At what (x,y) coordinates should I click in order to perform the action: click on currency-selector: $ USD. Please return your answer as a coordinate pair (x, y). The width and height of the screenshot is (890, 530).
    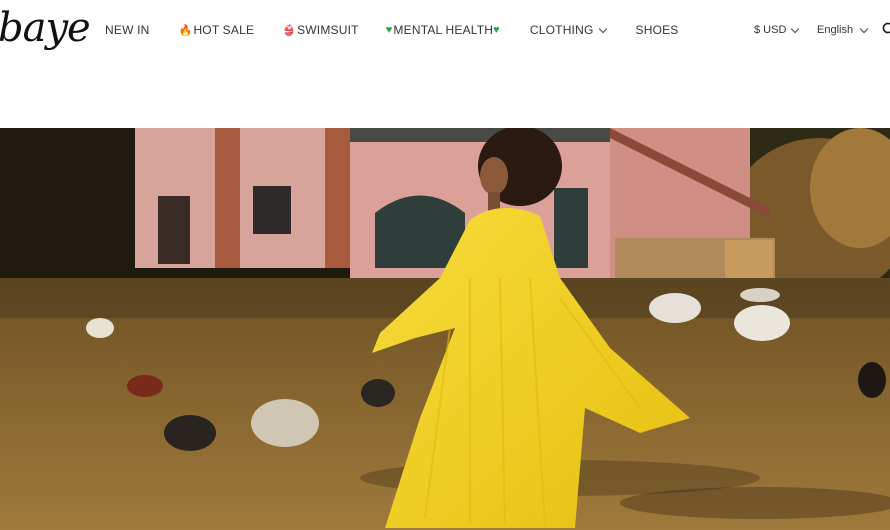
    Looking at the image, I should click on (777, 30).